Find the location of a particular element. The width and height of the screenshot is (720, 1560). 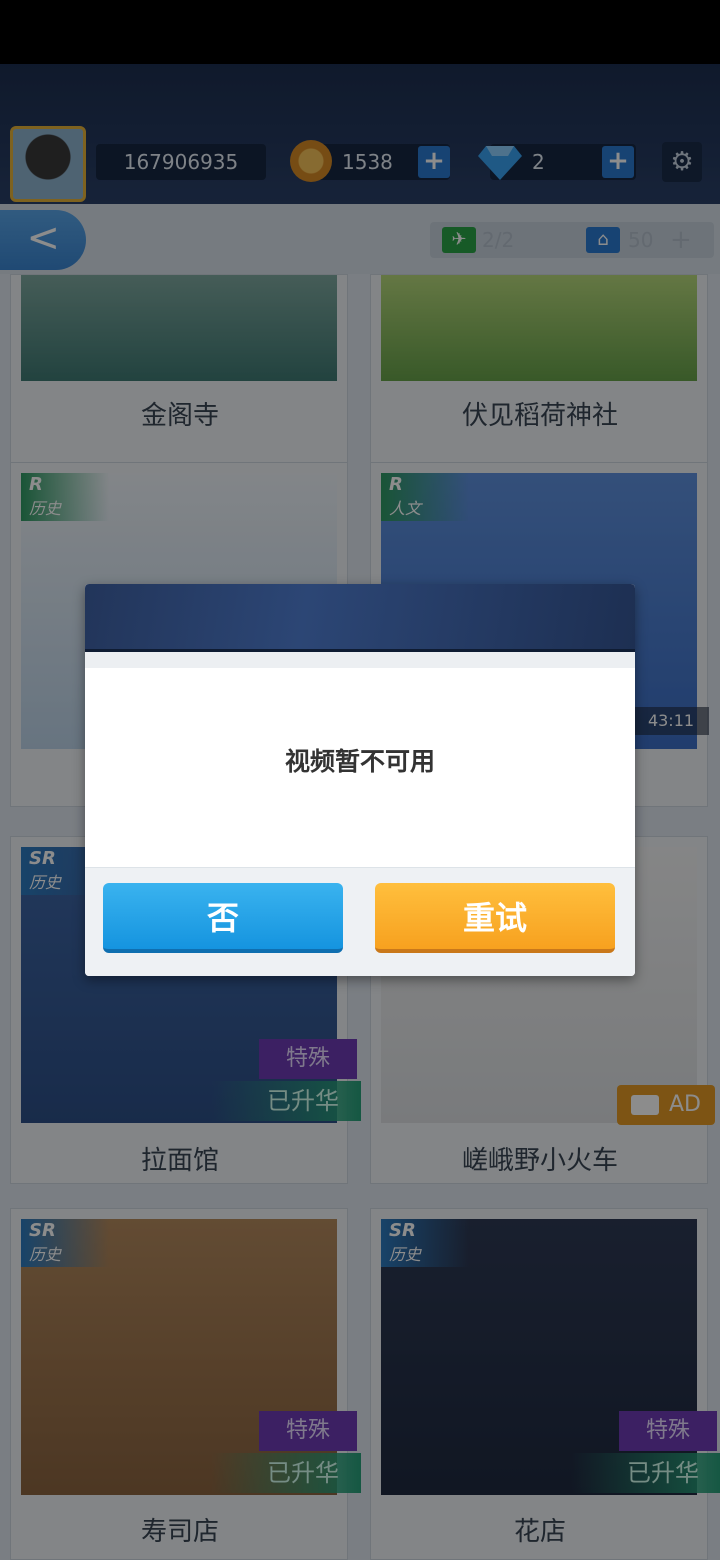

no-button: 否 is located at coordinates (223, 918).